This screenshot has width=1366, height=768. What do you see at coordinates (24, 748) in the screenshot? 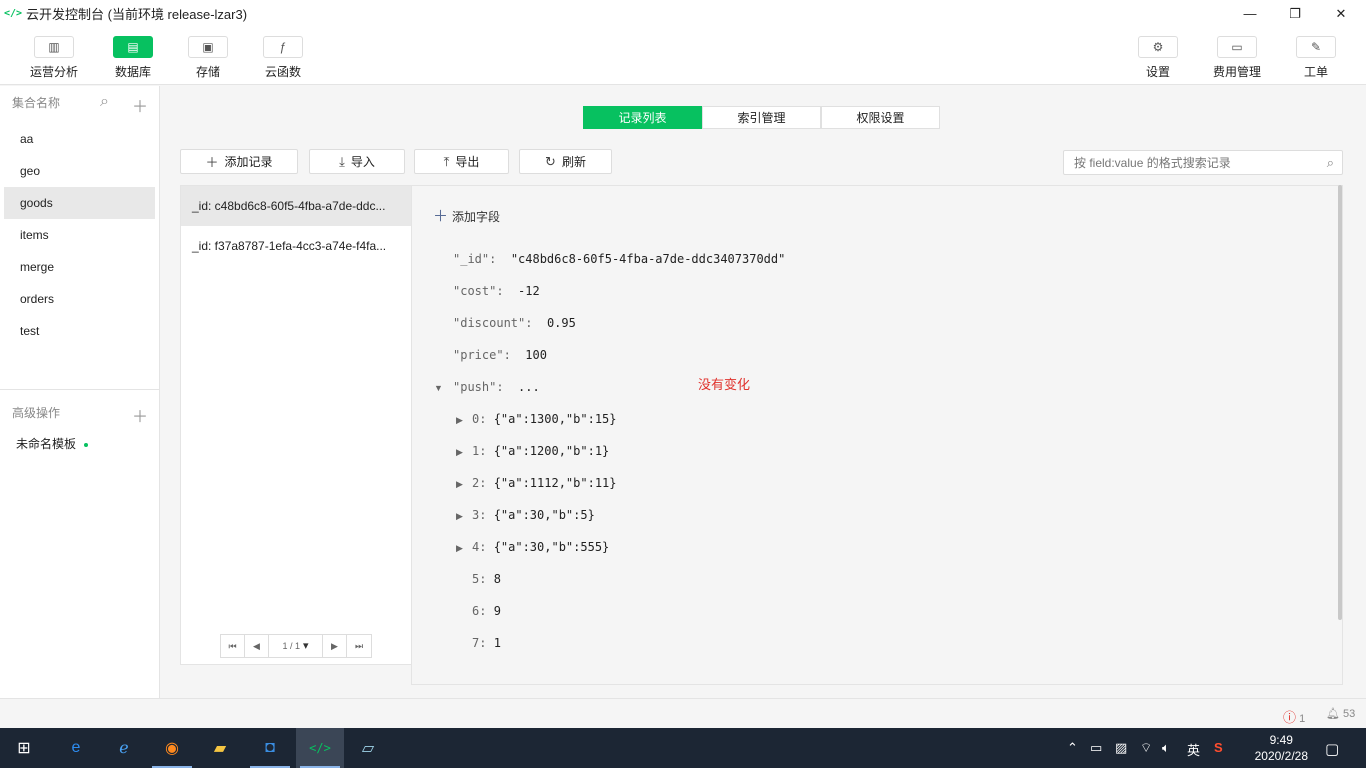
I see `windows-start-icon: ⊞` at bounding box center [24, 748].